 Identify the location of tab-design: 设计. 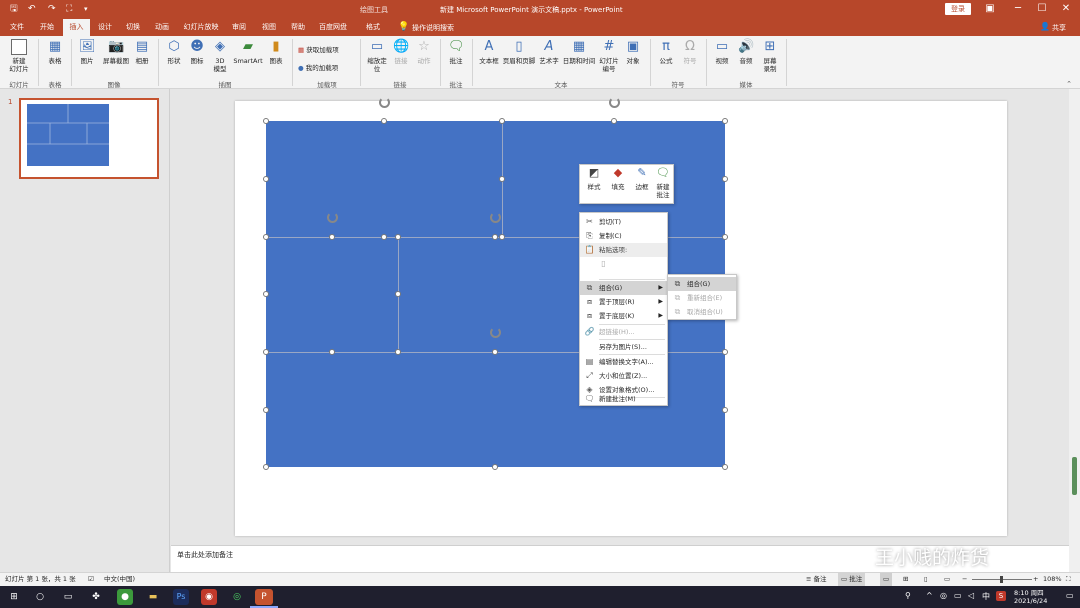
(105, 27).